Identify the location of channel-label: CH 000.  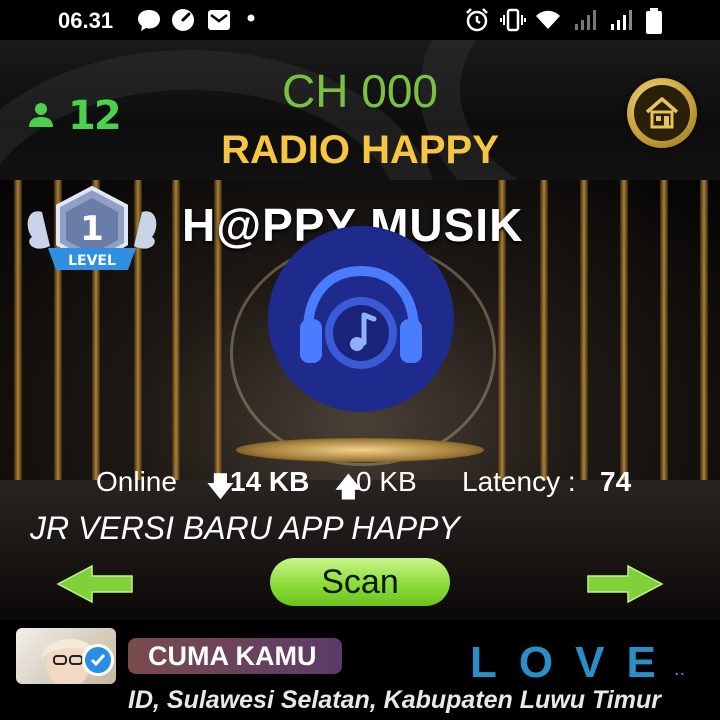
(360, 91).